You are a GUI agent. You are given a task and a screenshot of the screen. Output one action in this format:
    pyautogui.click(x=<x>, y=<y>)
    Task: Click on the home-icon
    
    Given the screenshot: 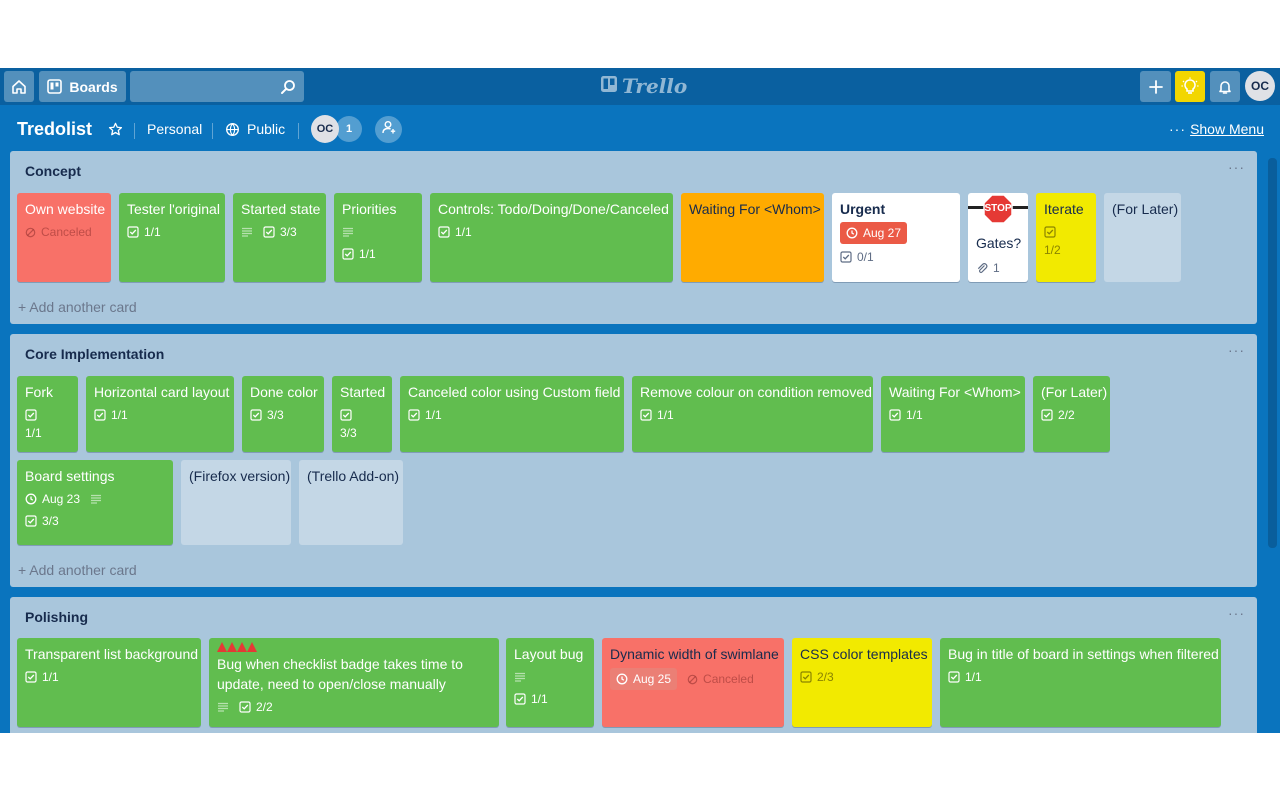 What is the action you would take?
    pyautogui.click(x=19, y=87)
    